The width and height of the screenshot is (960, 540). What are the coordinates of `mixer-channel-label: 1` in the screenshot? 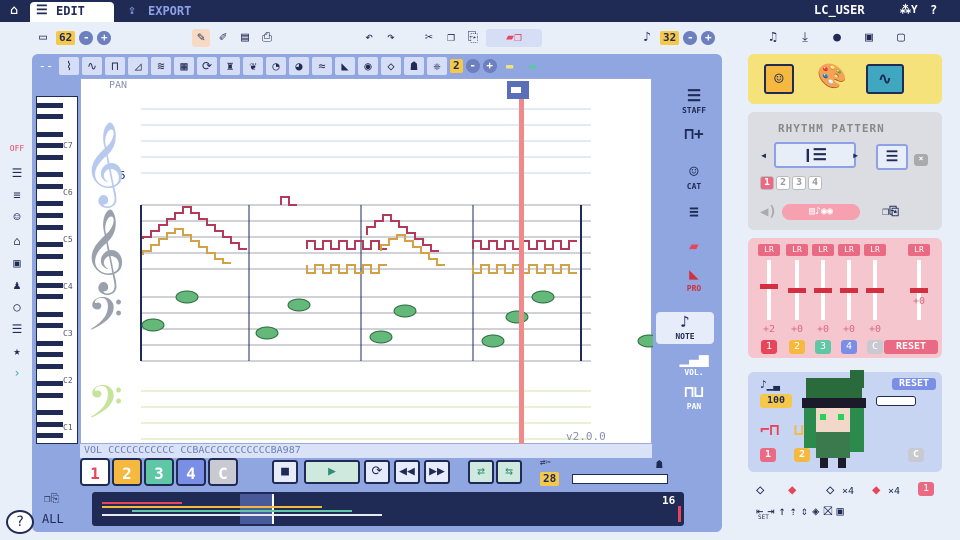 It's located at (769, 347).